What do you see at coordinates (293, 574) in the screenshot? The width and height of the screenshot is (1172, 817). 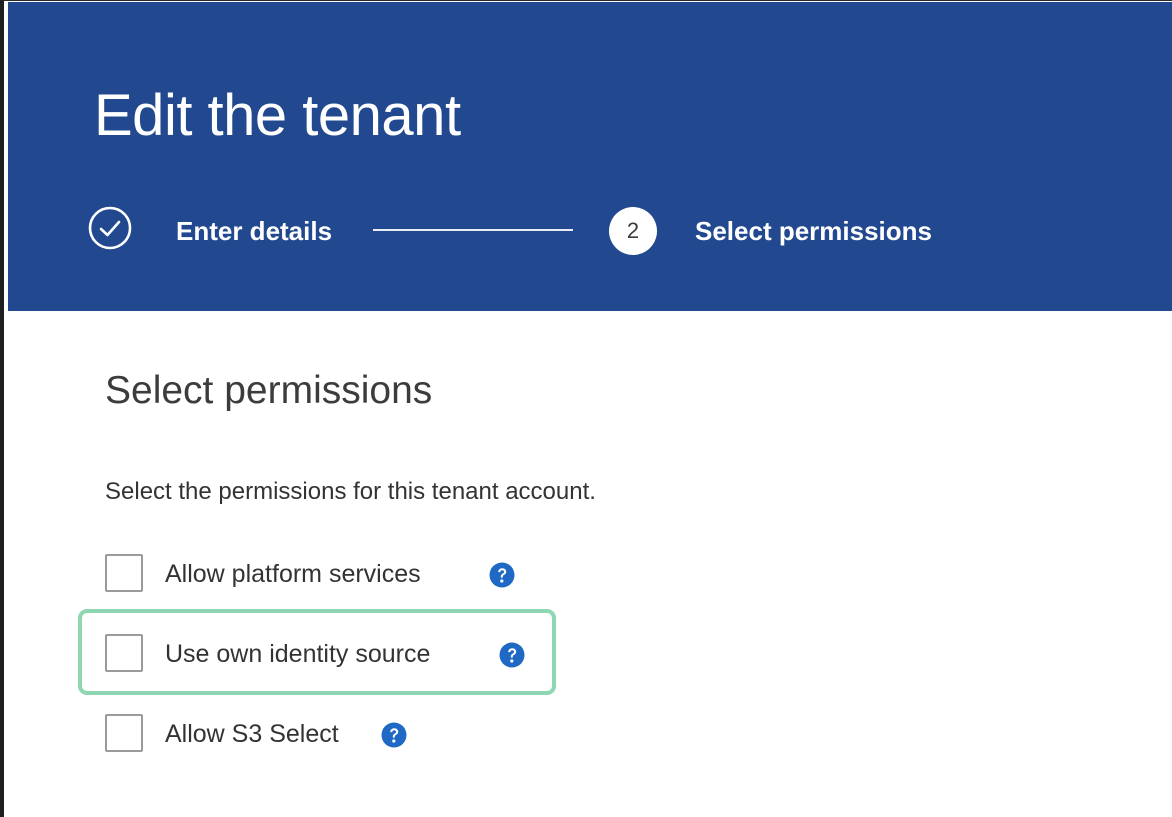 I see `allow-platform-services-label: Allow platform services` at bounding box center [293, 574].